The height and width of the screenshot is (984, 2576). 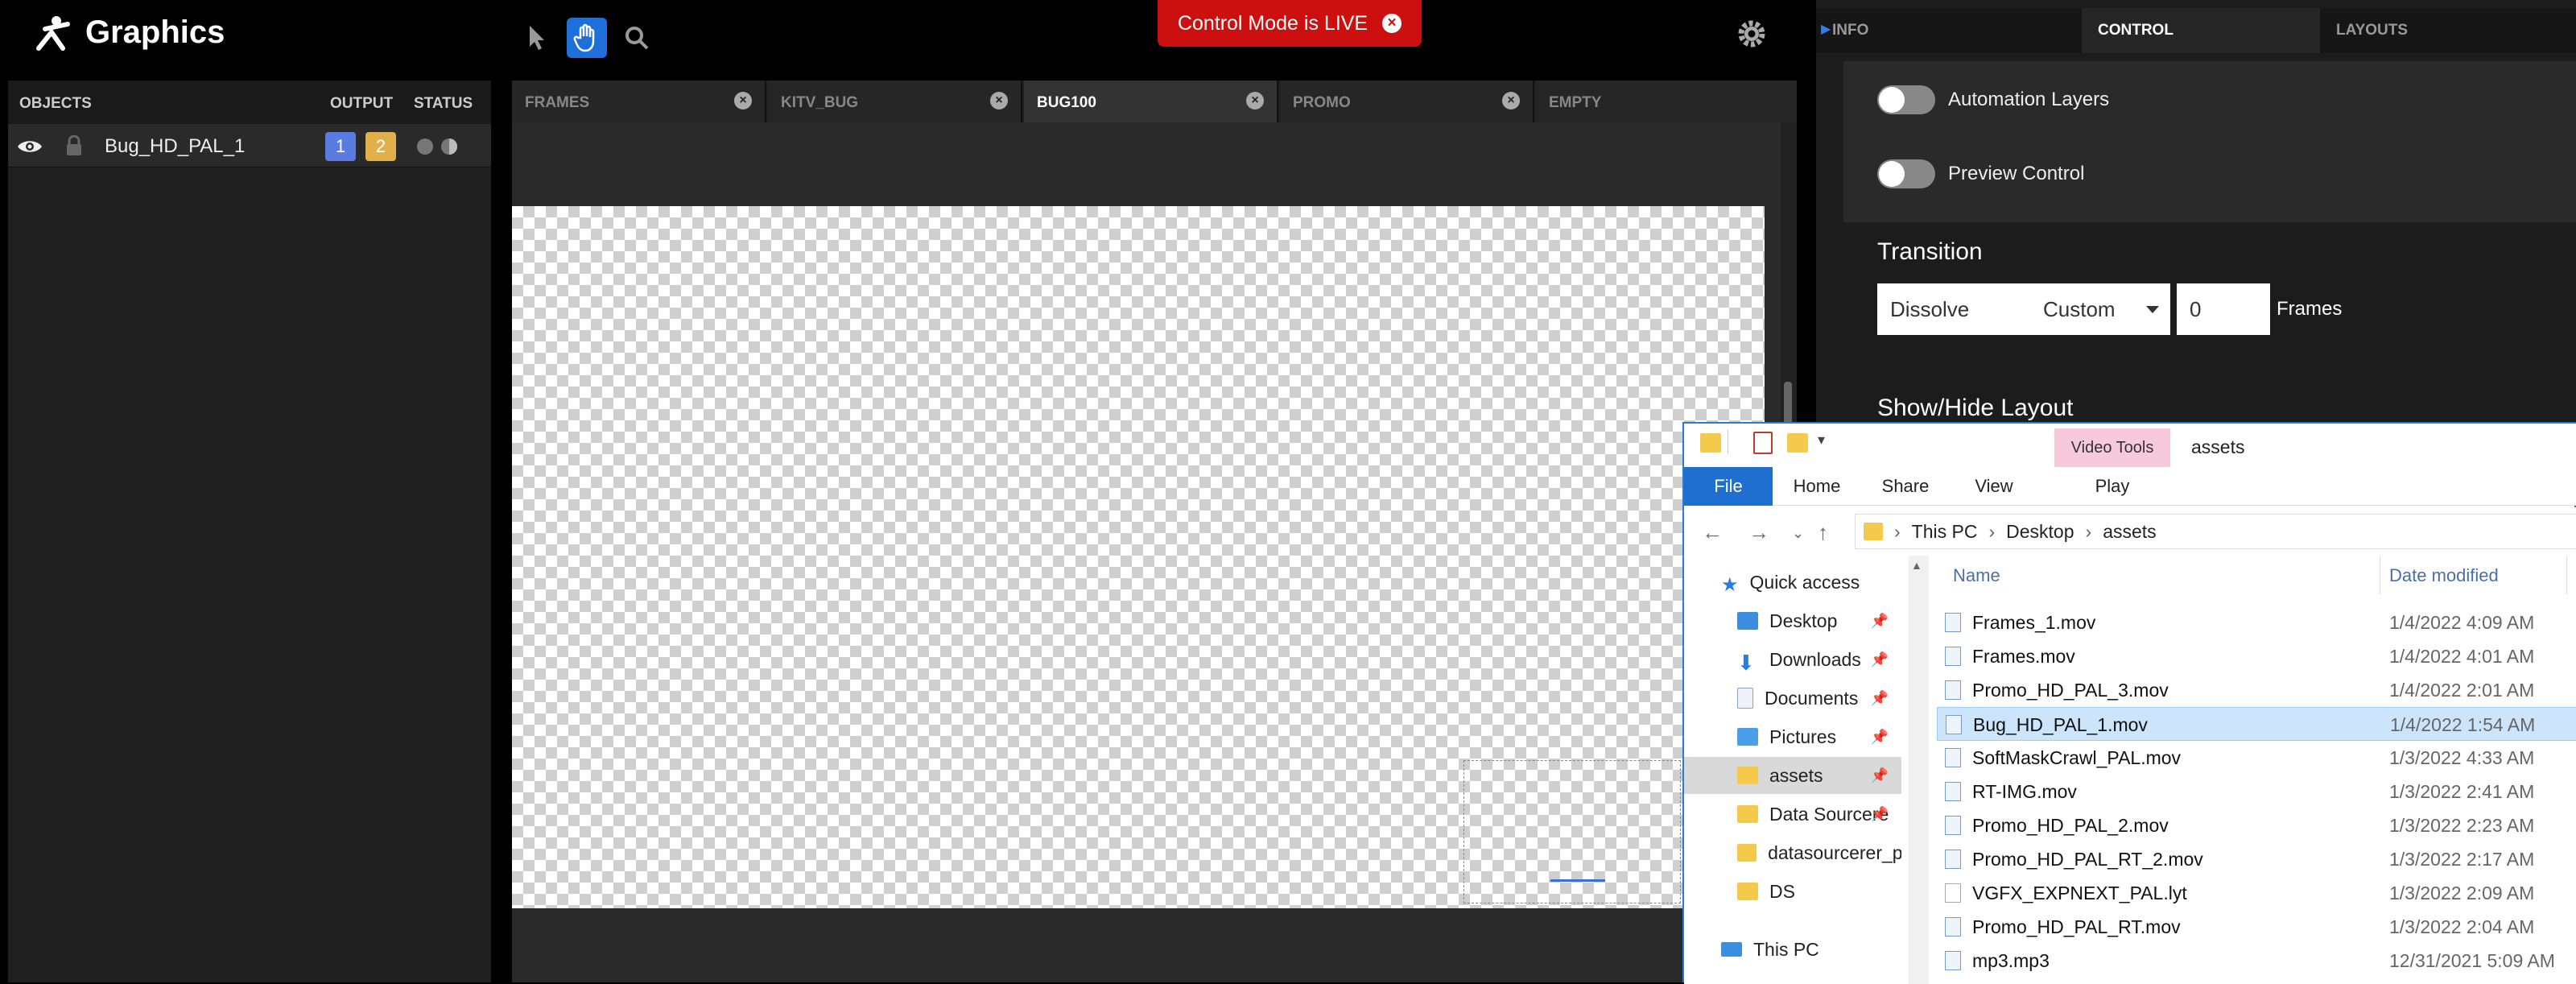 I want to click on up-arrow-icon: ↑, so click(x=1823, y=533).